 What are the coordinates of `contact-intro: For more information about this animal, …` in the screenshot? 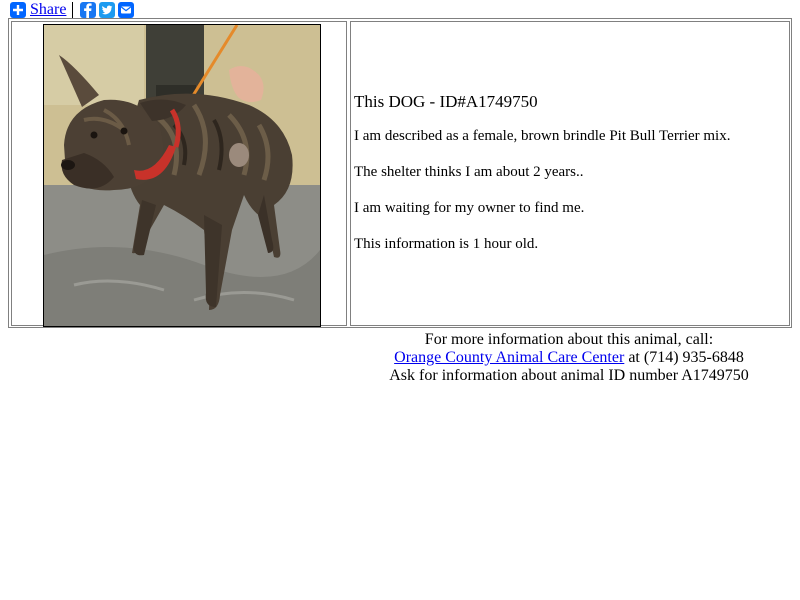 It's located at (569, 339).